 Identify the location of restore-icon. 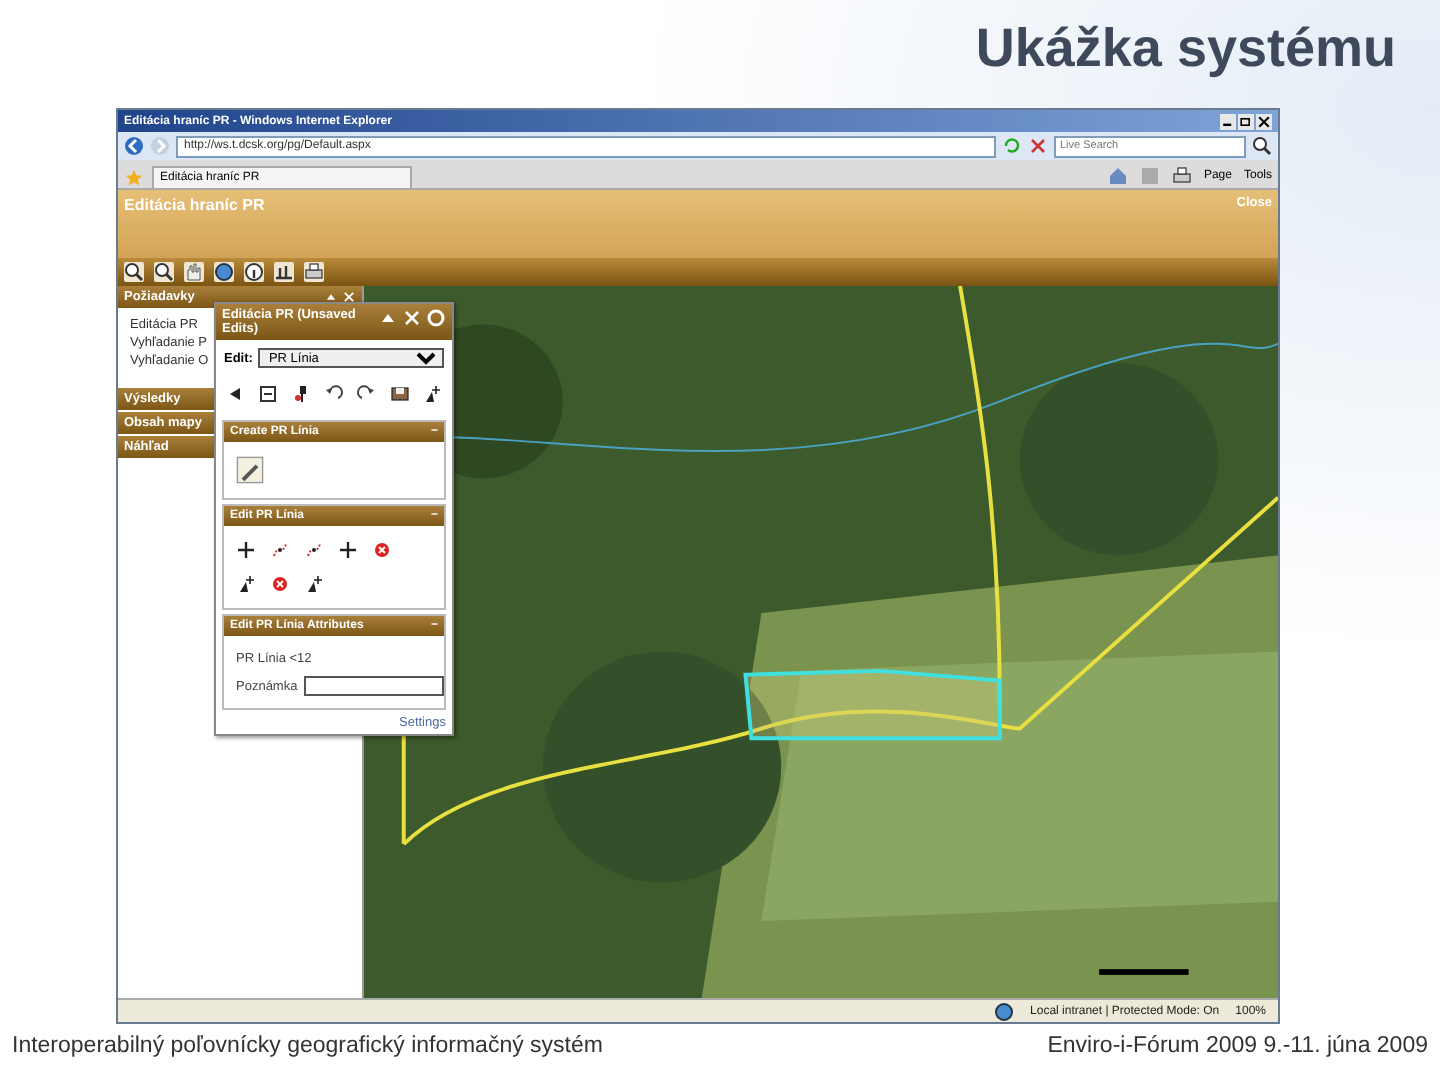
(1246, 121).